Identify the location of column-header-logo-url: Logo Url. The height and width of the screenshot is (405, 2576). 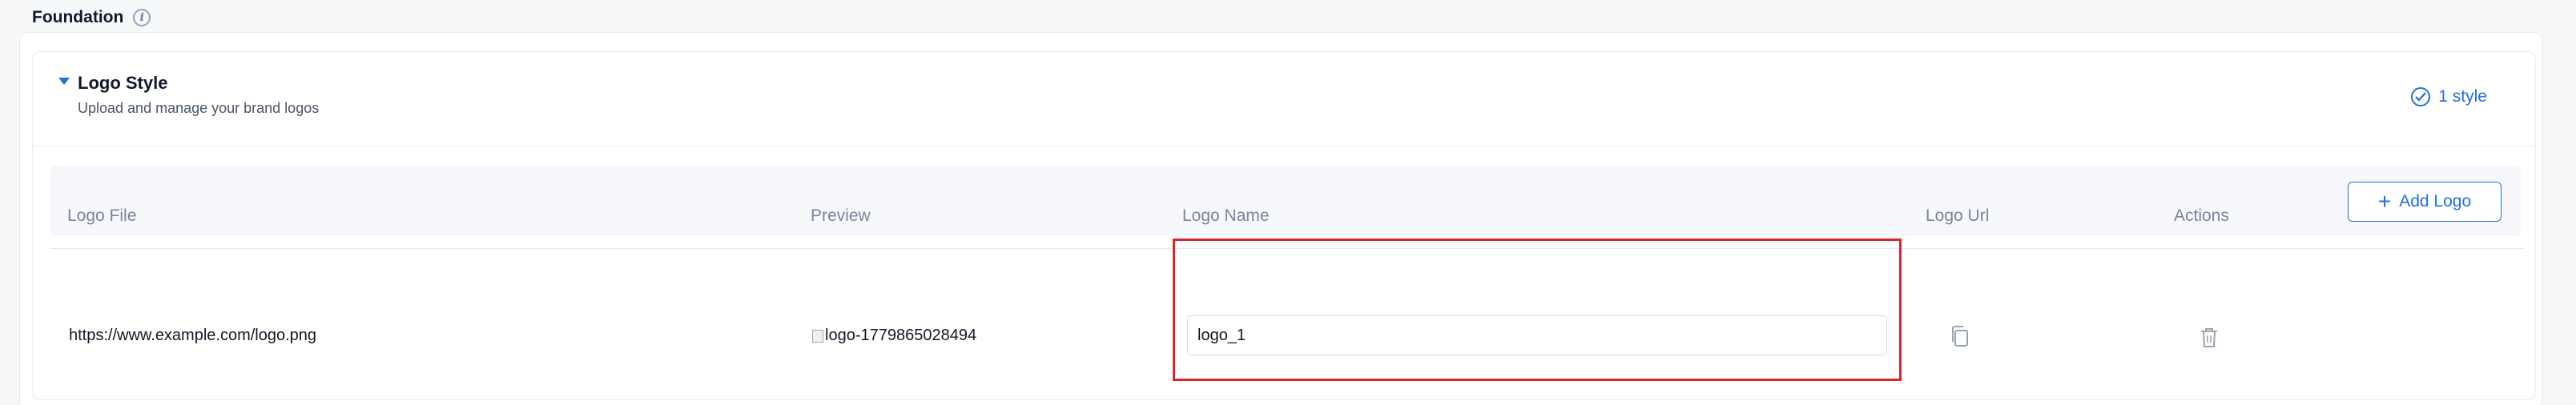
(1958, 216).